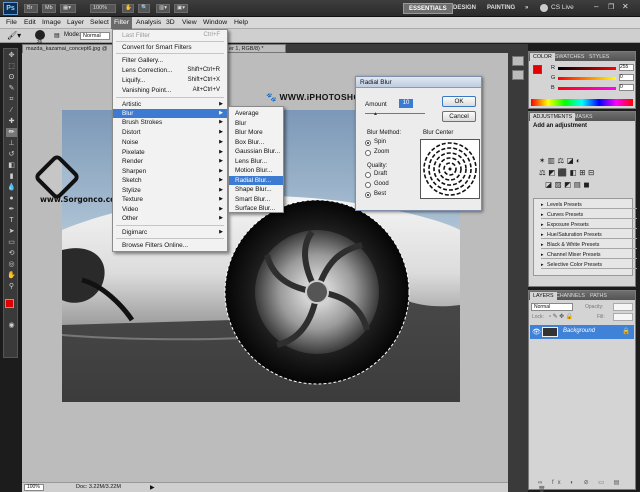 This screenshot has height=492, width=640. What do you see at coordinates (144, 8) in the screenshot?
I see `zoom-tool-icon: 🔍` at bounding box center [144, 8].